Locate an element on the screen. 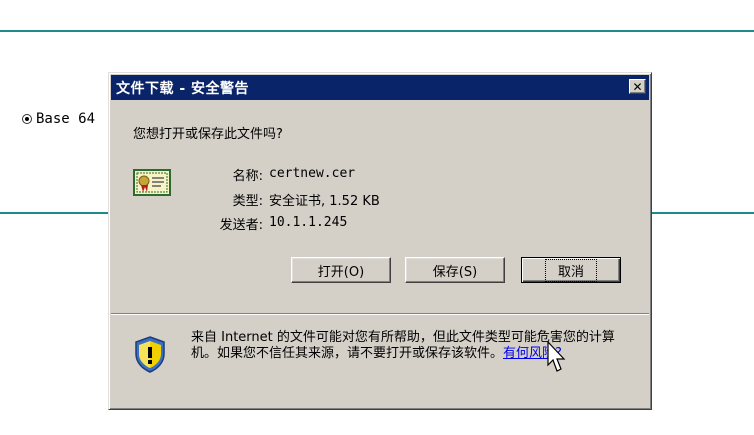 The image size is (754, 435). save-button: 保存(S) is located at coordinates (455, 270).